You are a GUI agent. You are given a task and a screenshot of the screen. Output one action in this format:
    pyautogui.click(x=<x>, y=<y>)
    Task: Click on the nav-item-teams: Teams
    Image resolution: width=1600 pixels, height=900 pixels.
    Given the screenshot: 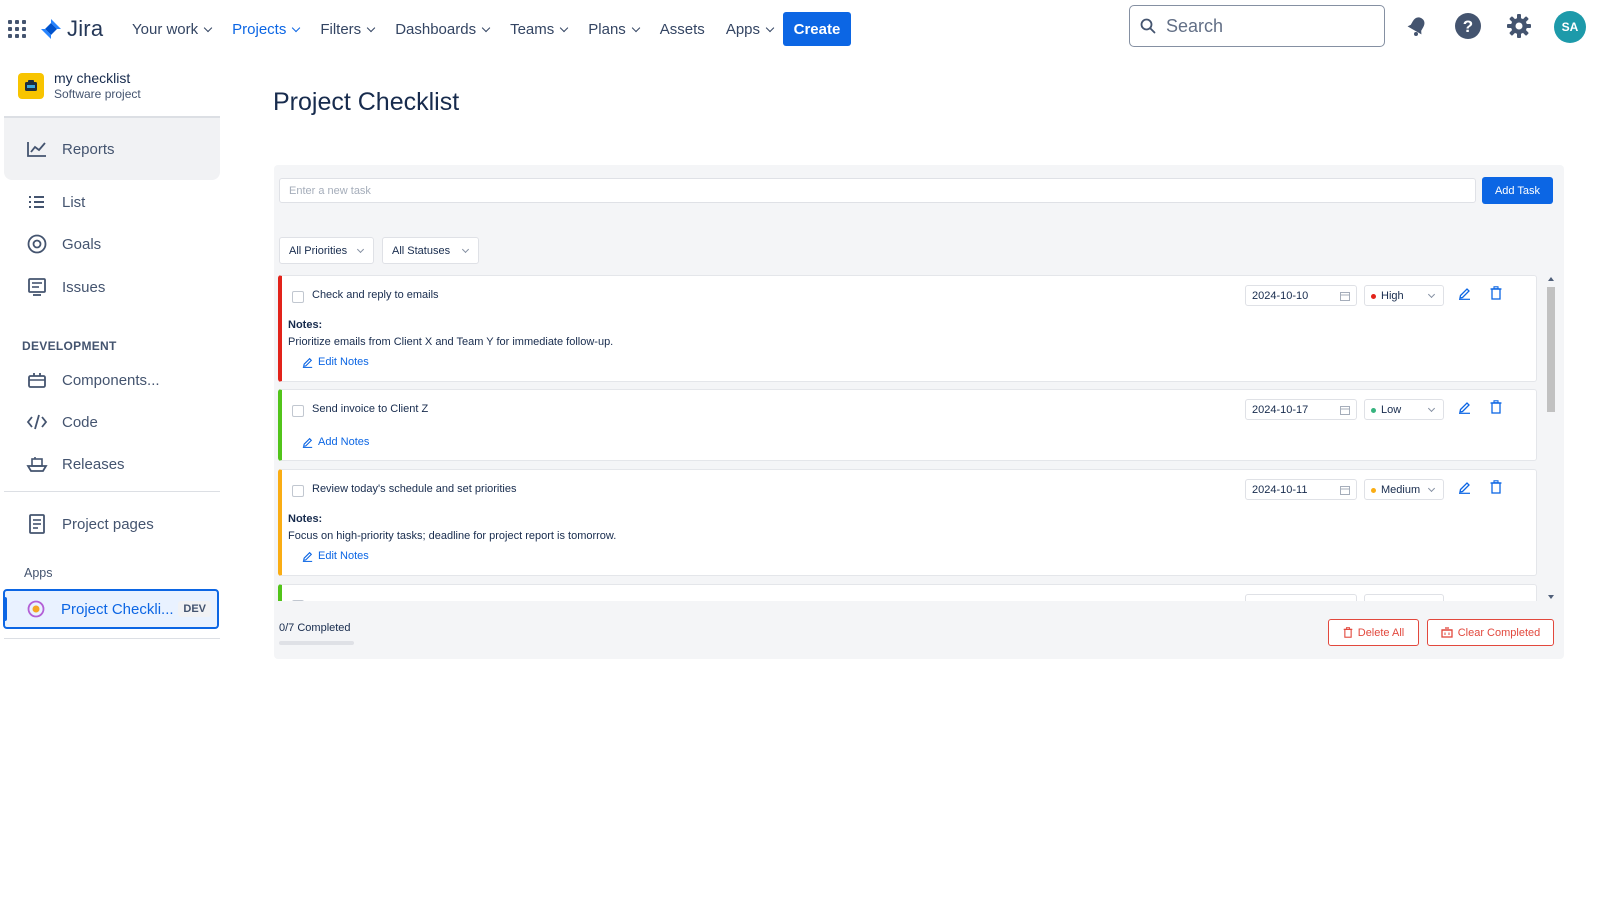 What is the action you would take?
    pyautogui.click(x=539, y=29)
    